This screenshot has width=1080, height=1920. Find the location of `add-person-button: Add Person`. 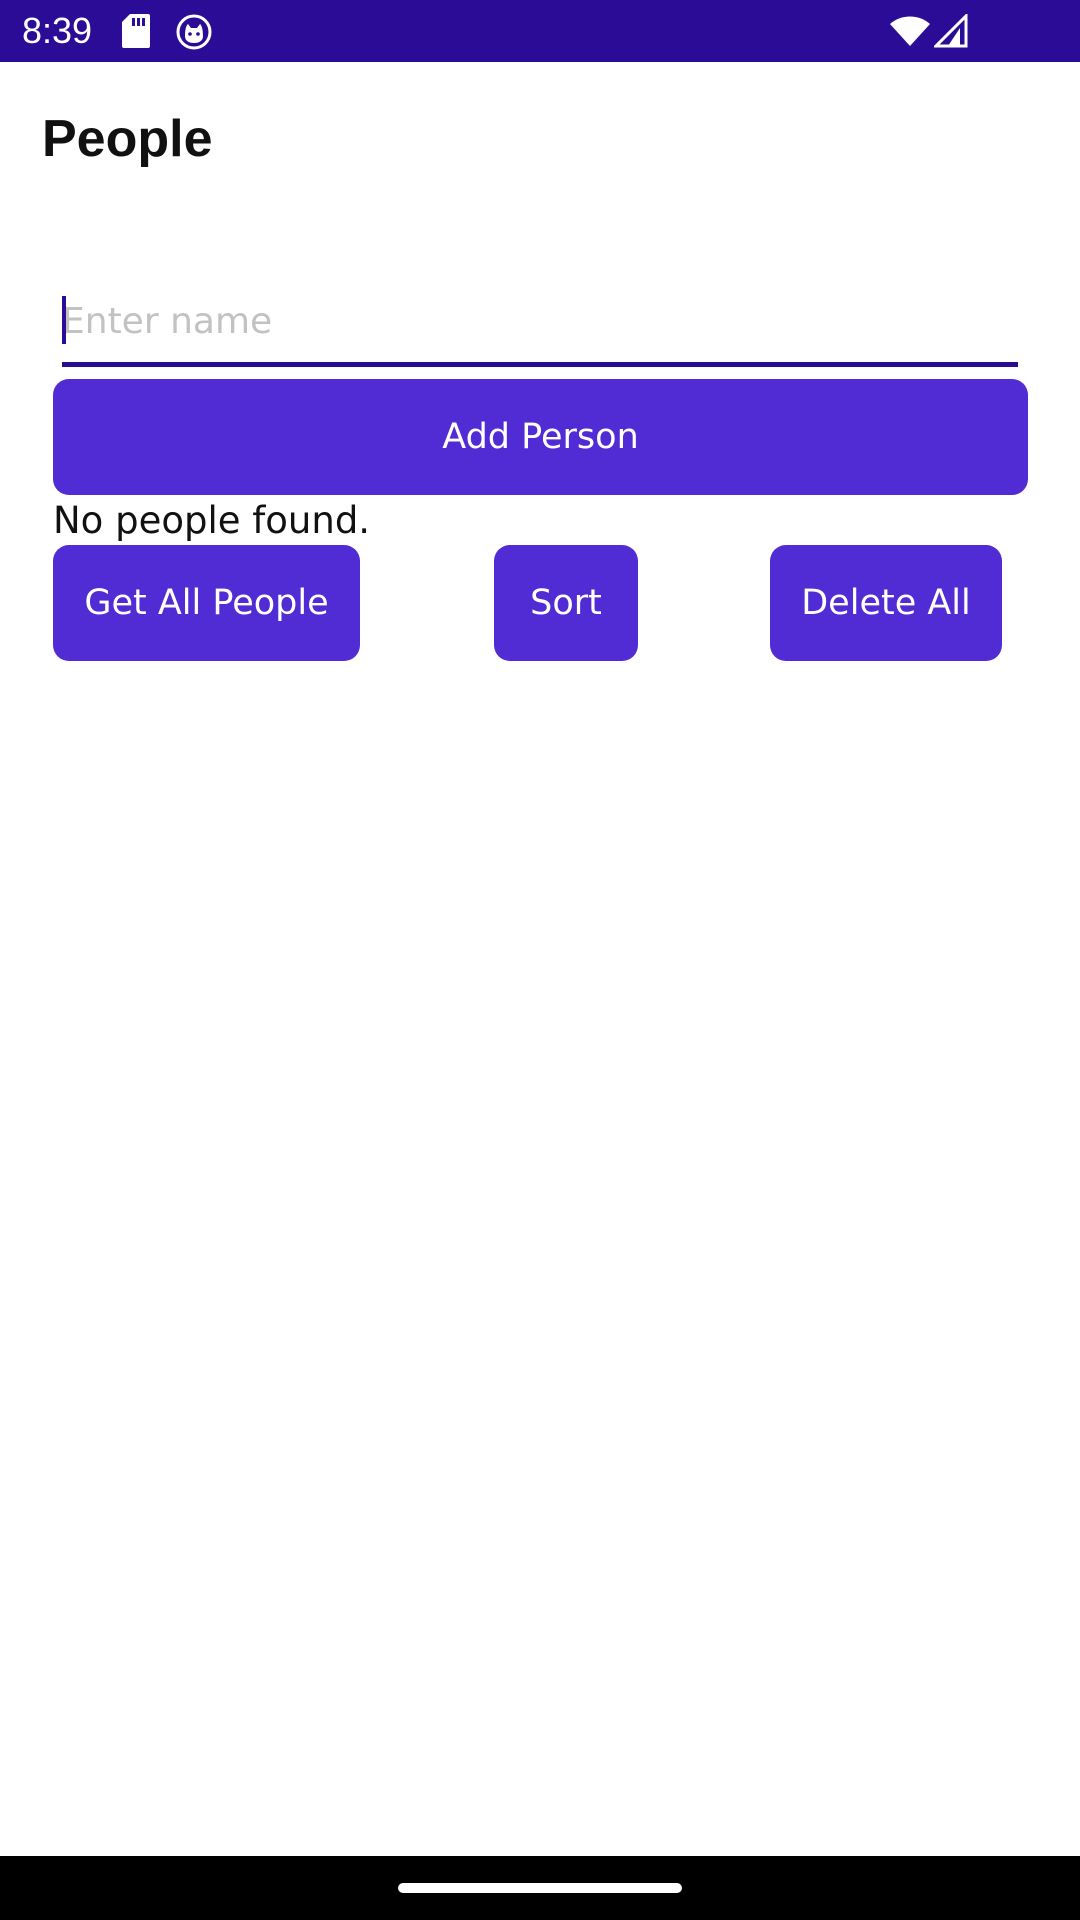

add-person-button: Add Person is located at coordinates (540, 437).